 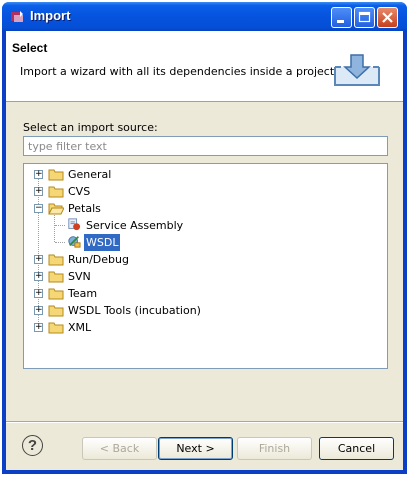 What do you see at coordinates (80, 327) in the screenshot?
I see `tree-item-label: XML` at bounding box center [80, 327].